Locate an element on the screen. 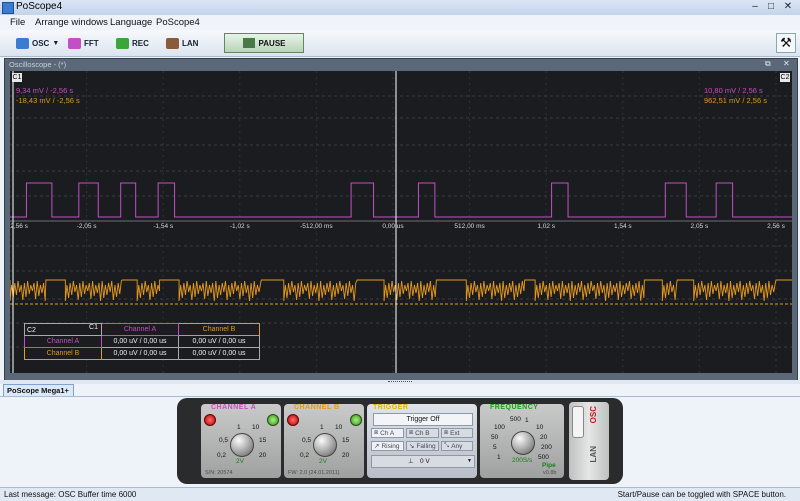  menu-file: File is located at coordinates (17, 22).